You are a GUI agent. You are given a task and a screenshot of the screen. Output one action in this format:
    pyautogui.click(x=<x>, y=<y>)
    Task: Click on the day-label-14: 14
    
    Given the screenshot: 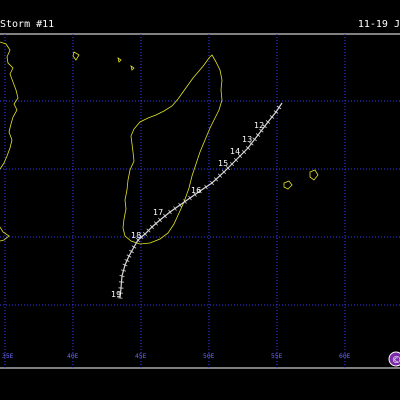 What is the action you would take?
    pyautogui.click(x=235, y=151)
    